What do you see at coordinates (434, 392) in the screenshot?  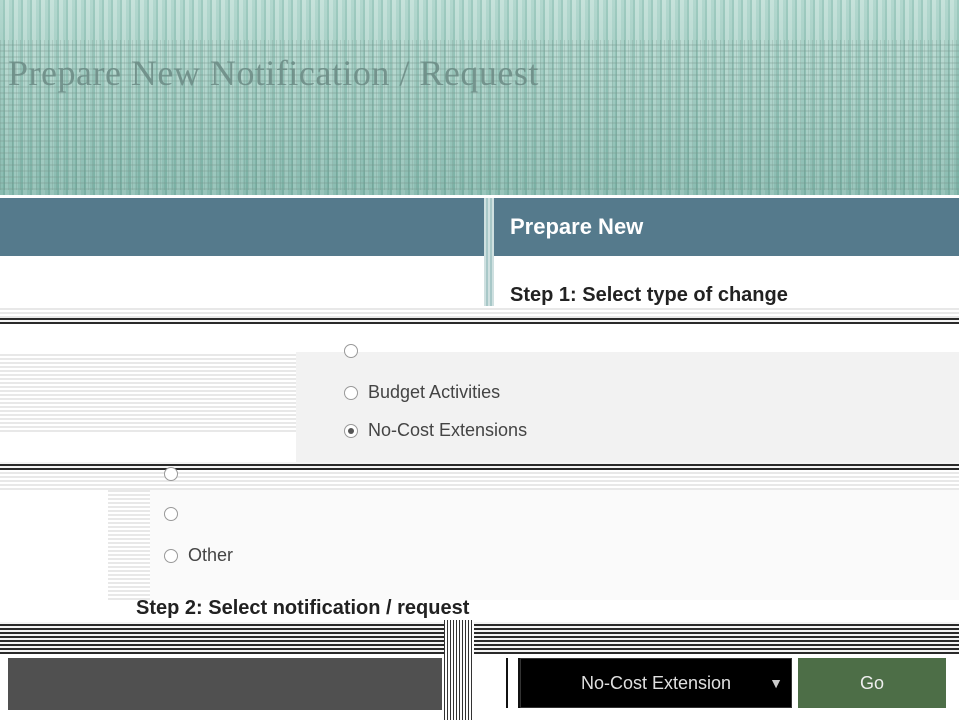 I see `option-budget-activities-label: Budget Activities` at bounding box center [434, 392].